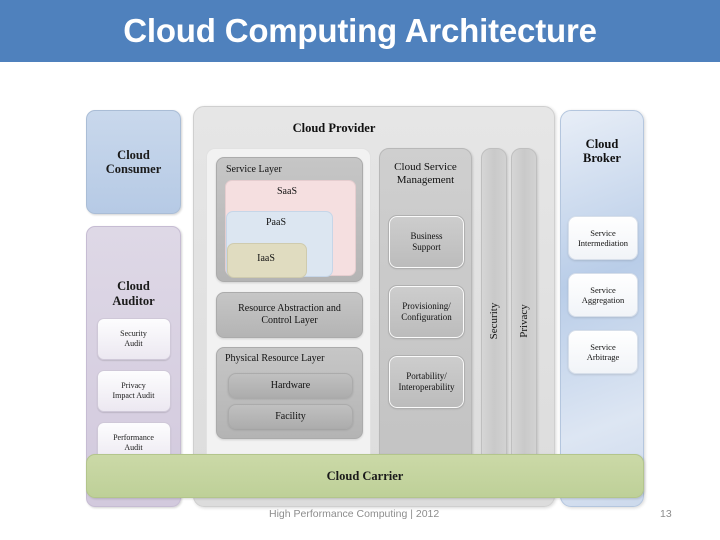  I want to click on cloud-auditor-title: Cloud Auditor, so click(133, 288).